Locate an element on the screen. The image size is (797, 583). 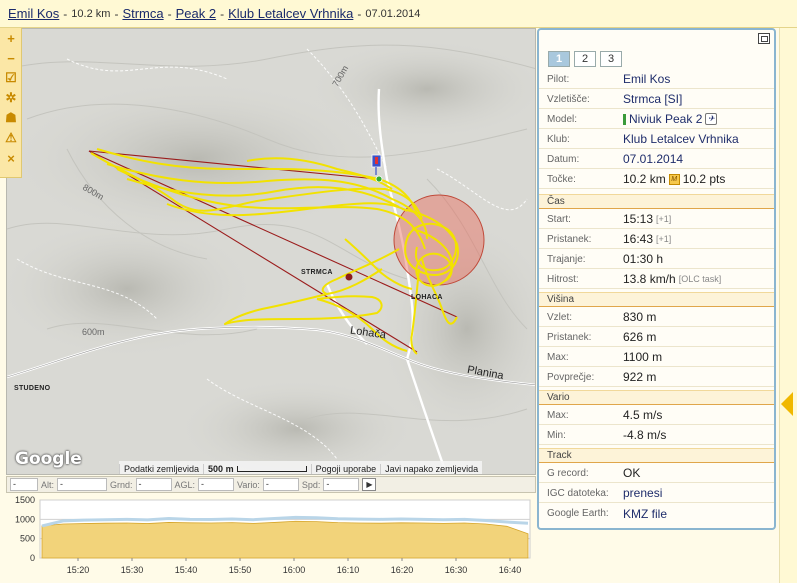
chart-x-tick: 15:30 is located at coordinates (132, 570).